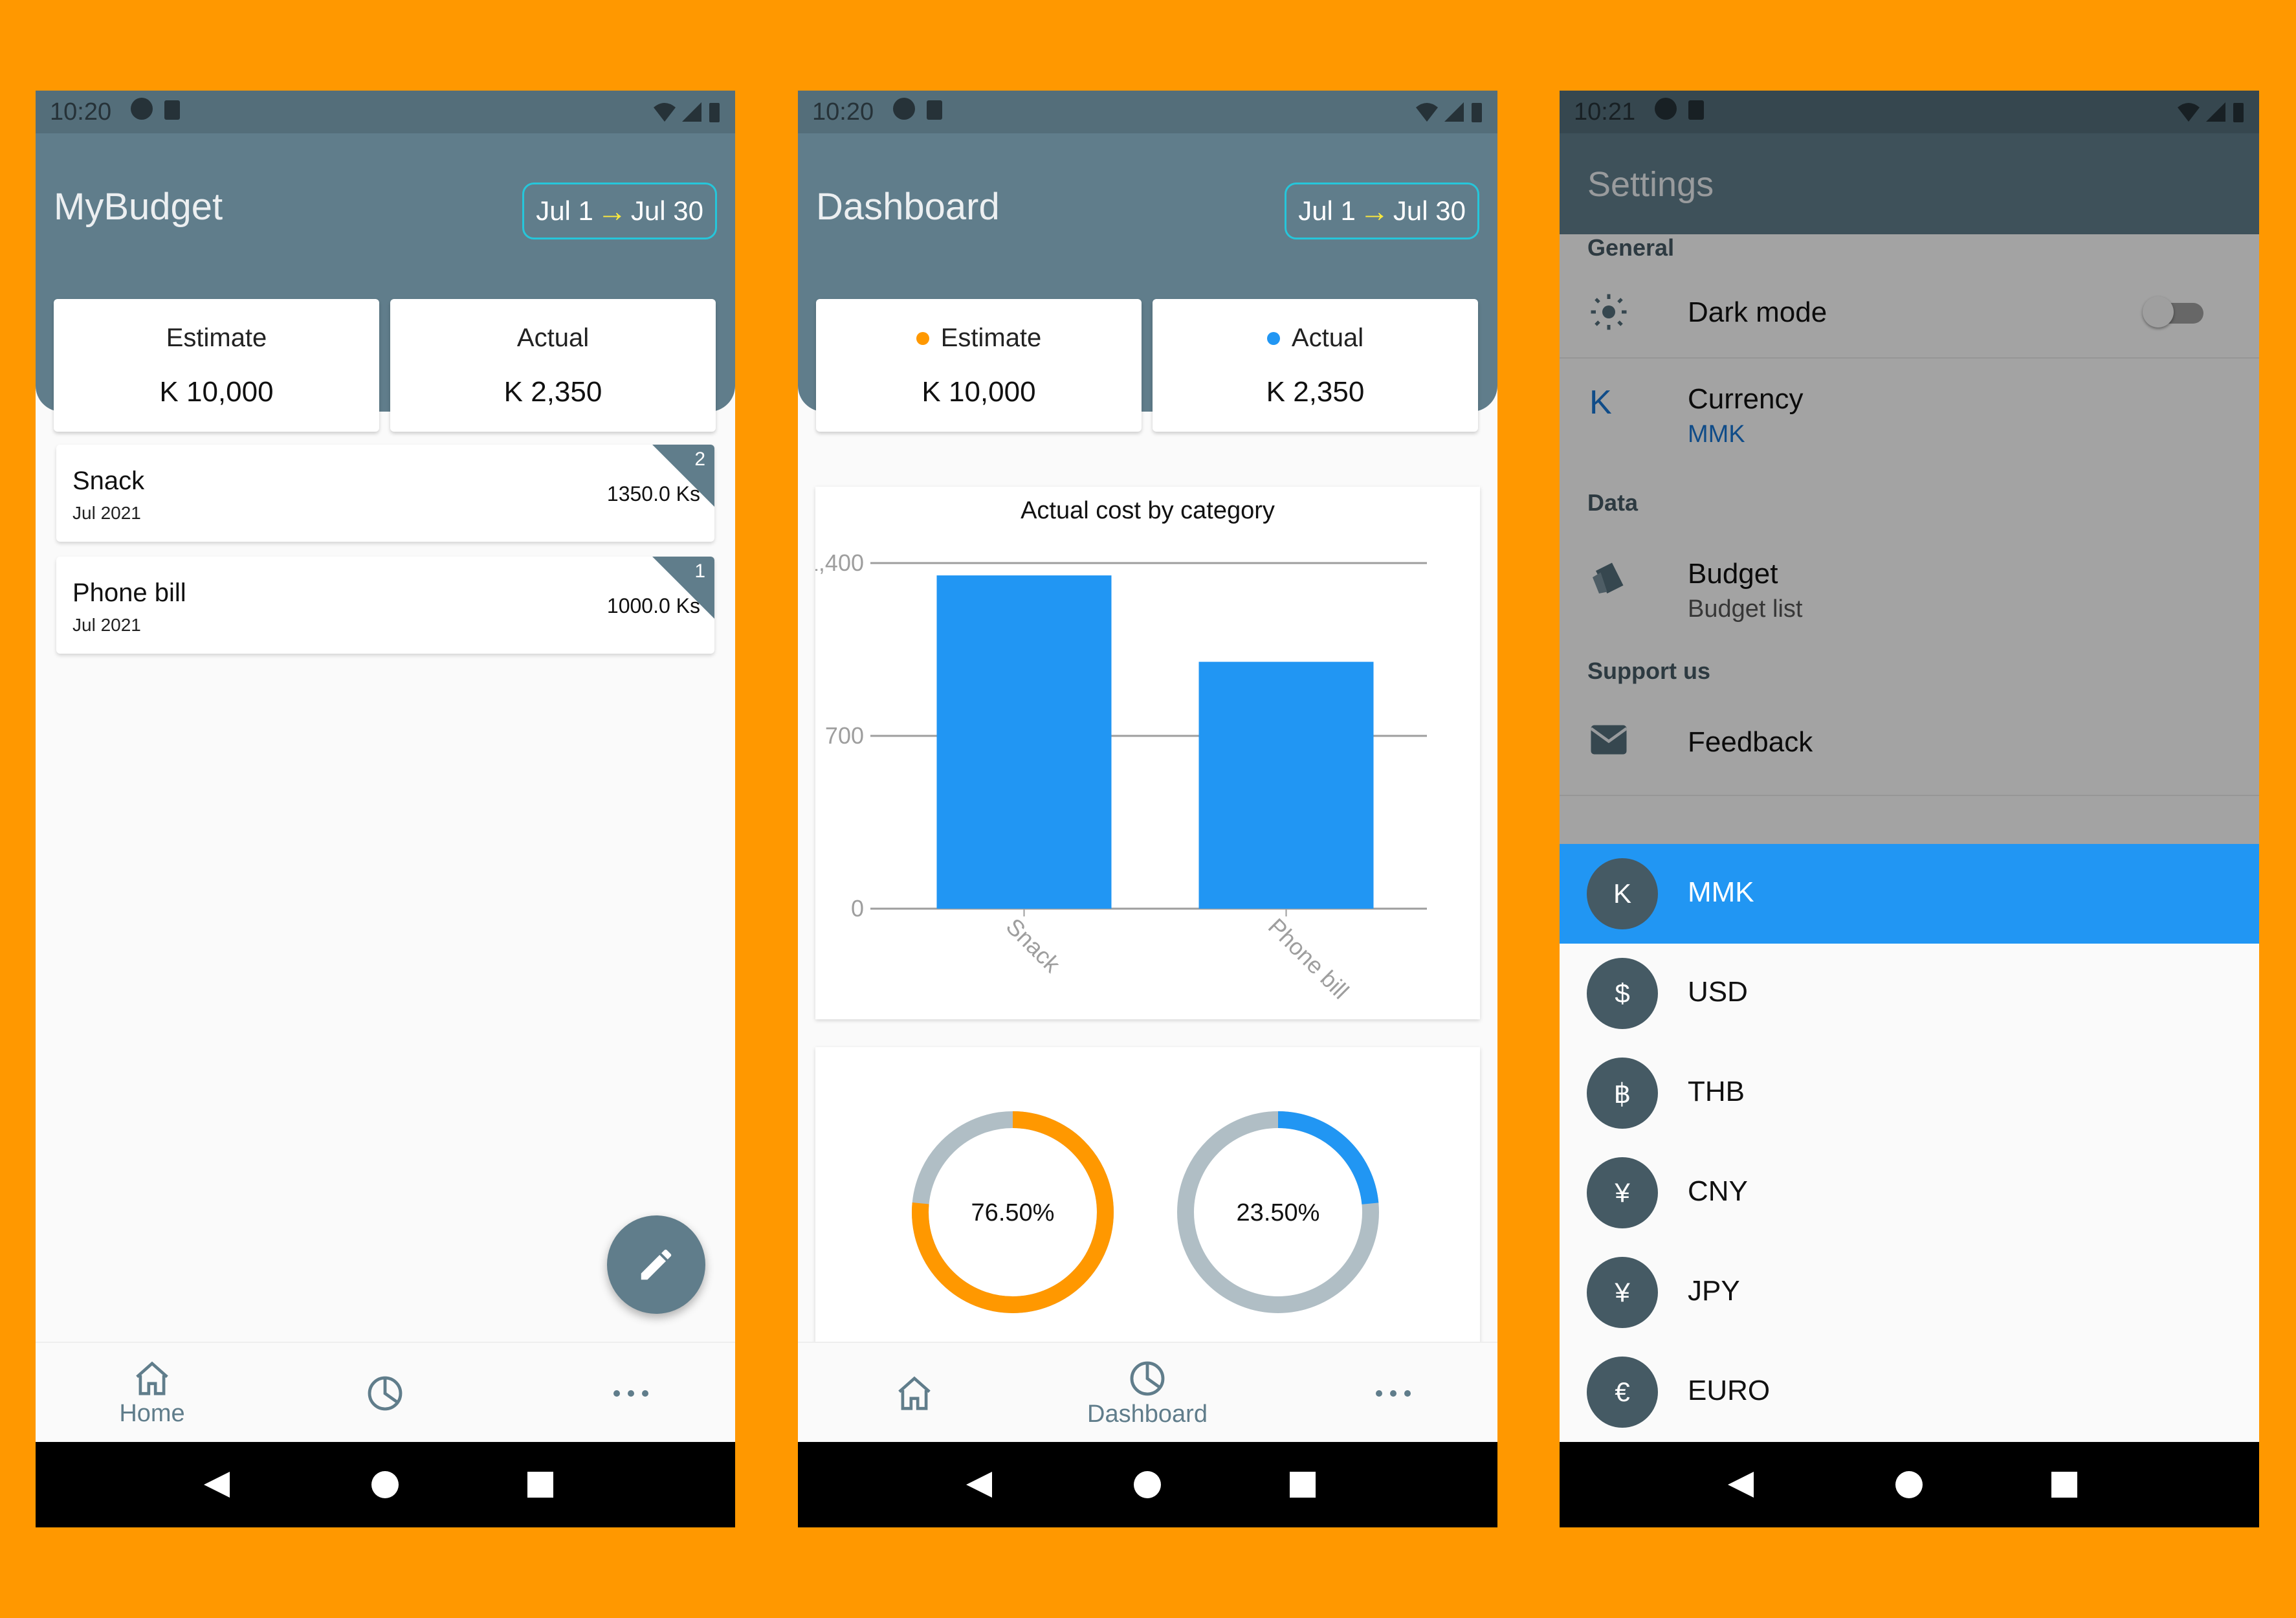 This screenshot has width=2296, height=1618. Describe the element at coordinates (1721, 892) in the screenshot. I see `currency-code: MMK` at that location.